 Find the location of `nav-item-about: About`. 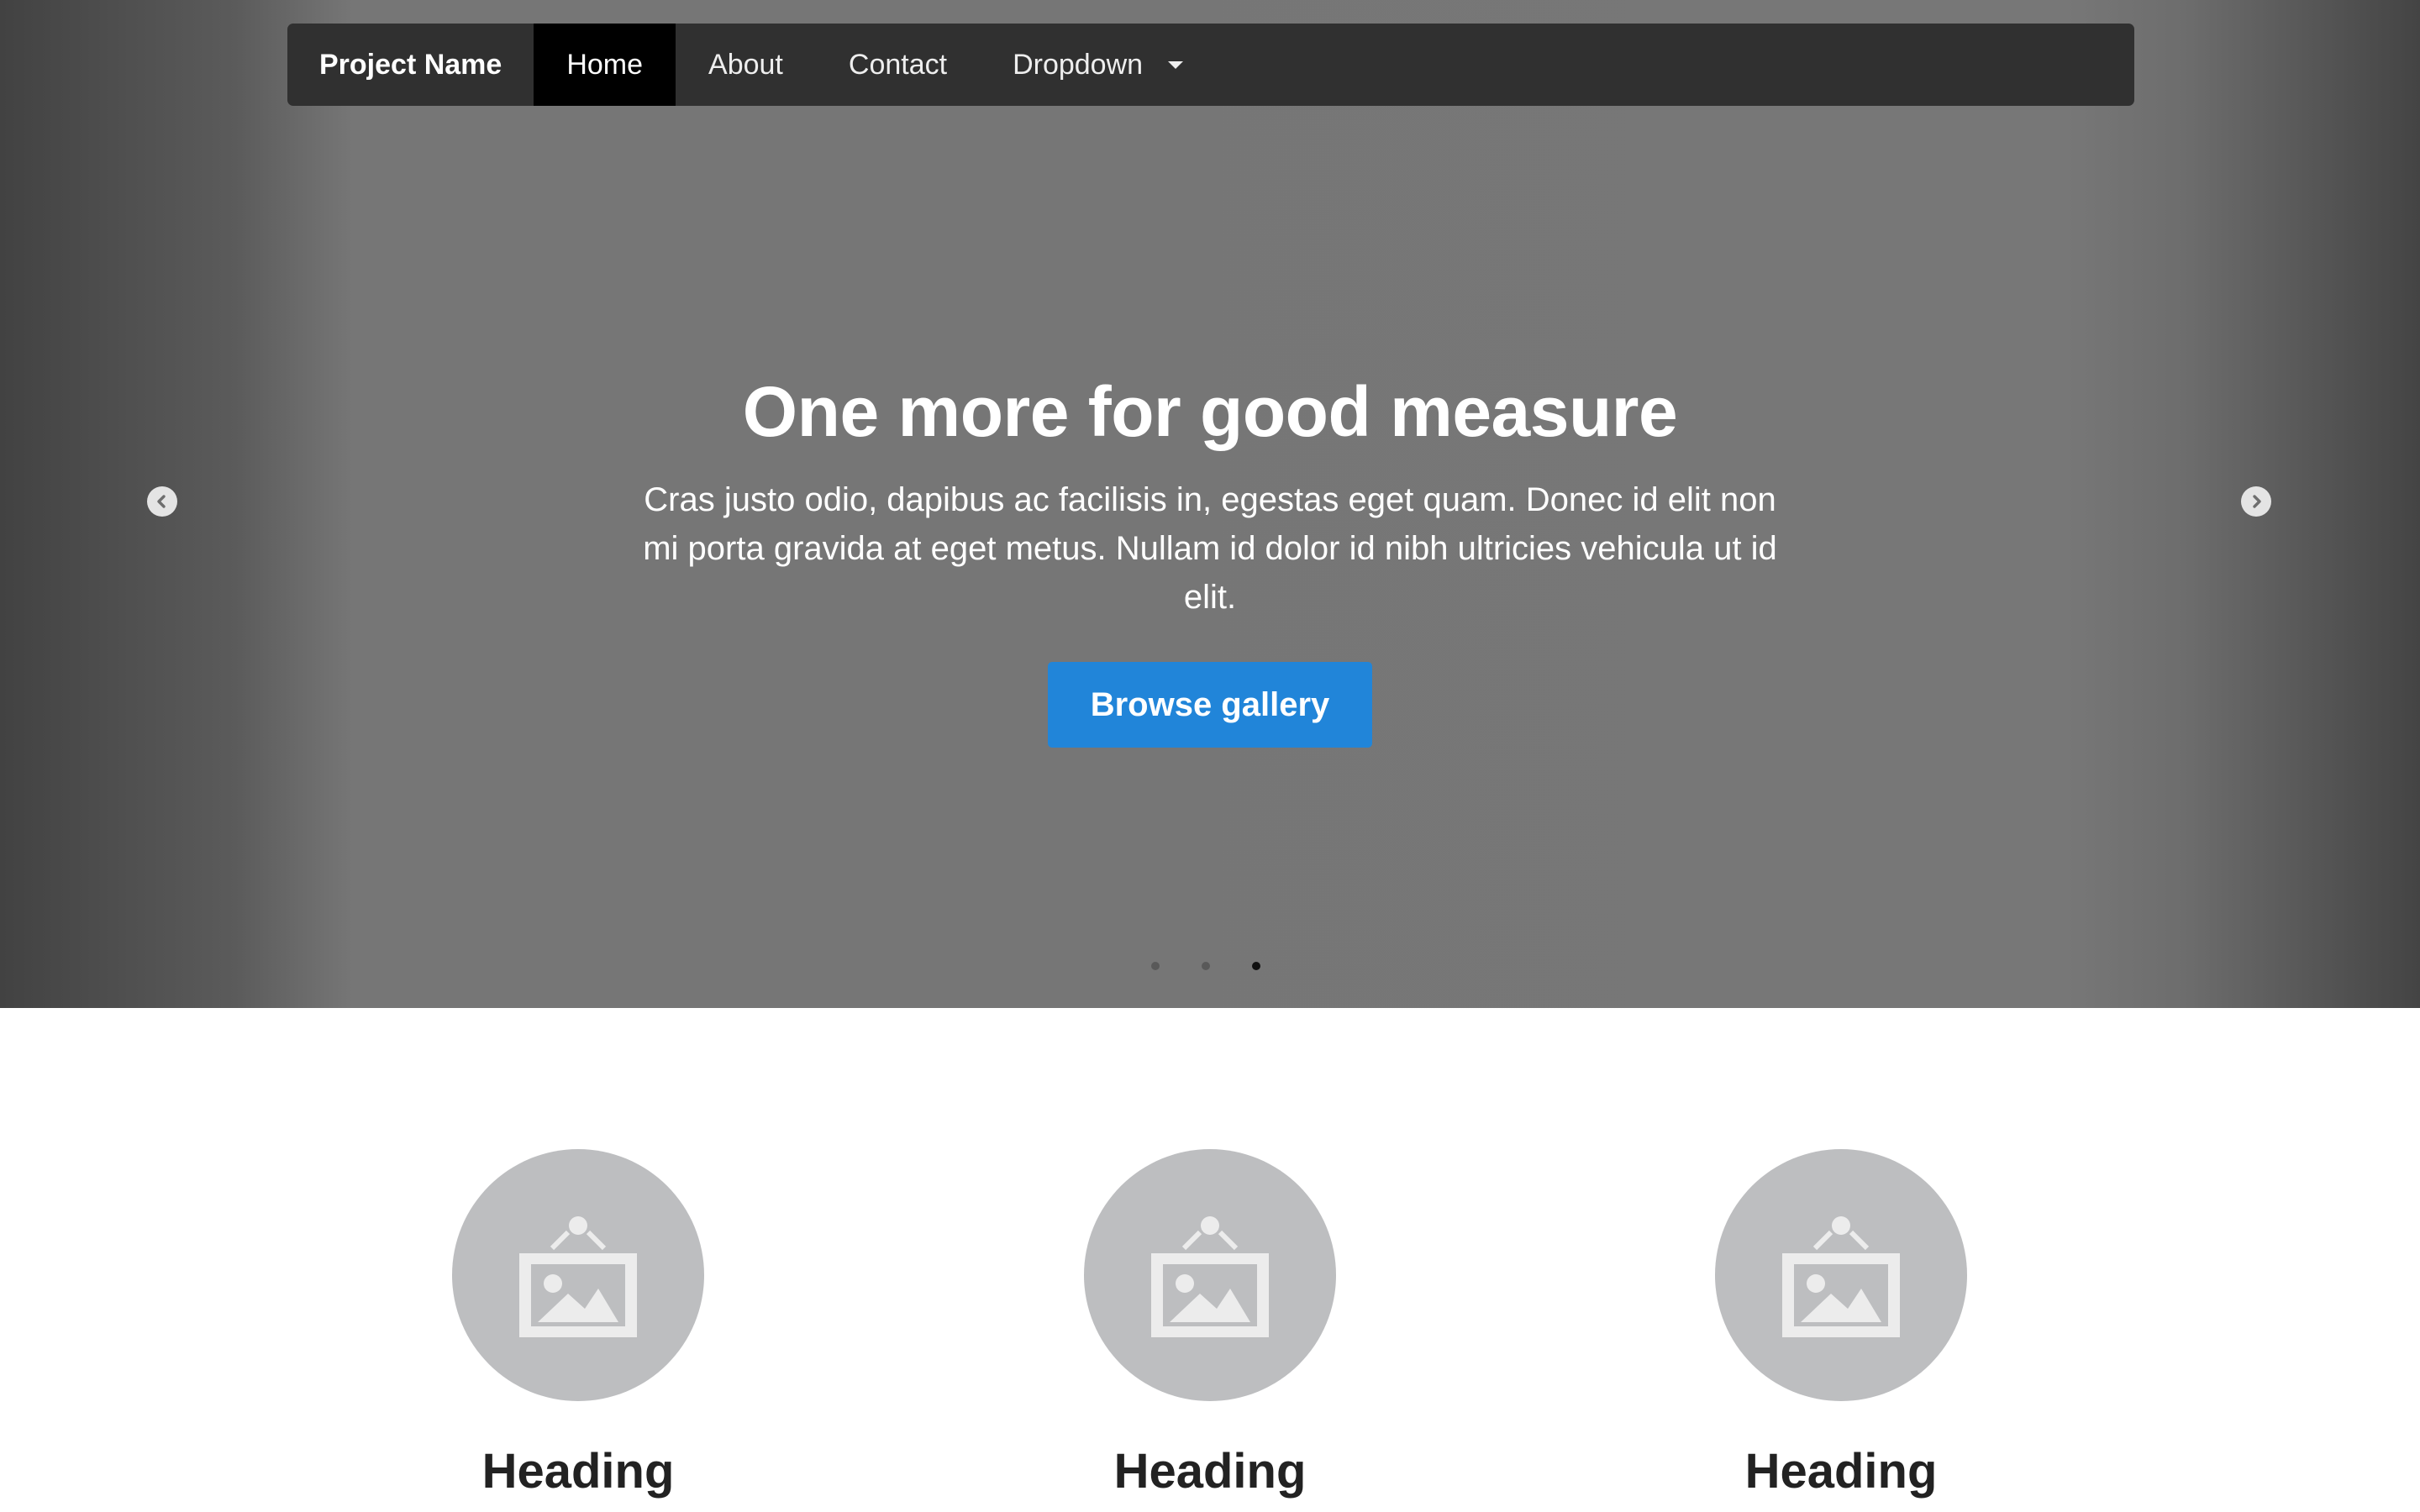

nav-item-about: About is located at coordinates (746, 65).